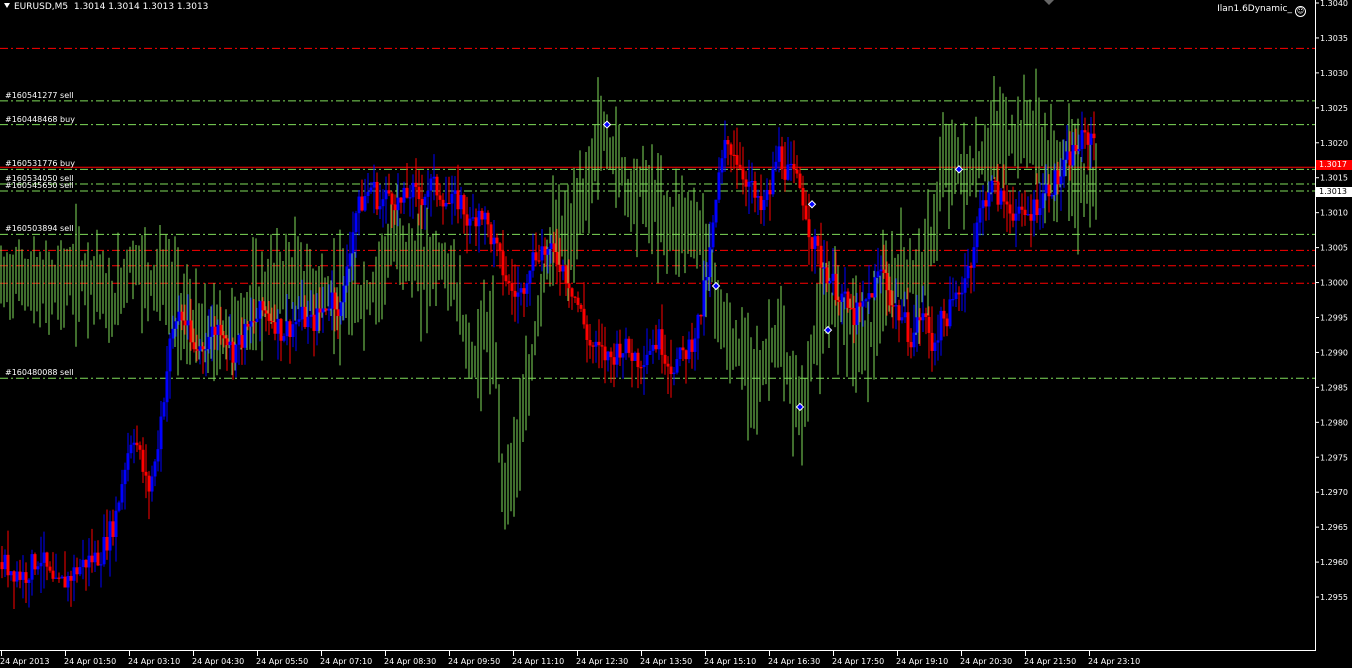 This screenshot has width=1352, height=668. What do you see at coordinates (40, 119) in the screenshot?
I see `order-label: #160448468 buy` at bounding box center [40, 119].